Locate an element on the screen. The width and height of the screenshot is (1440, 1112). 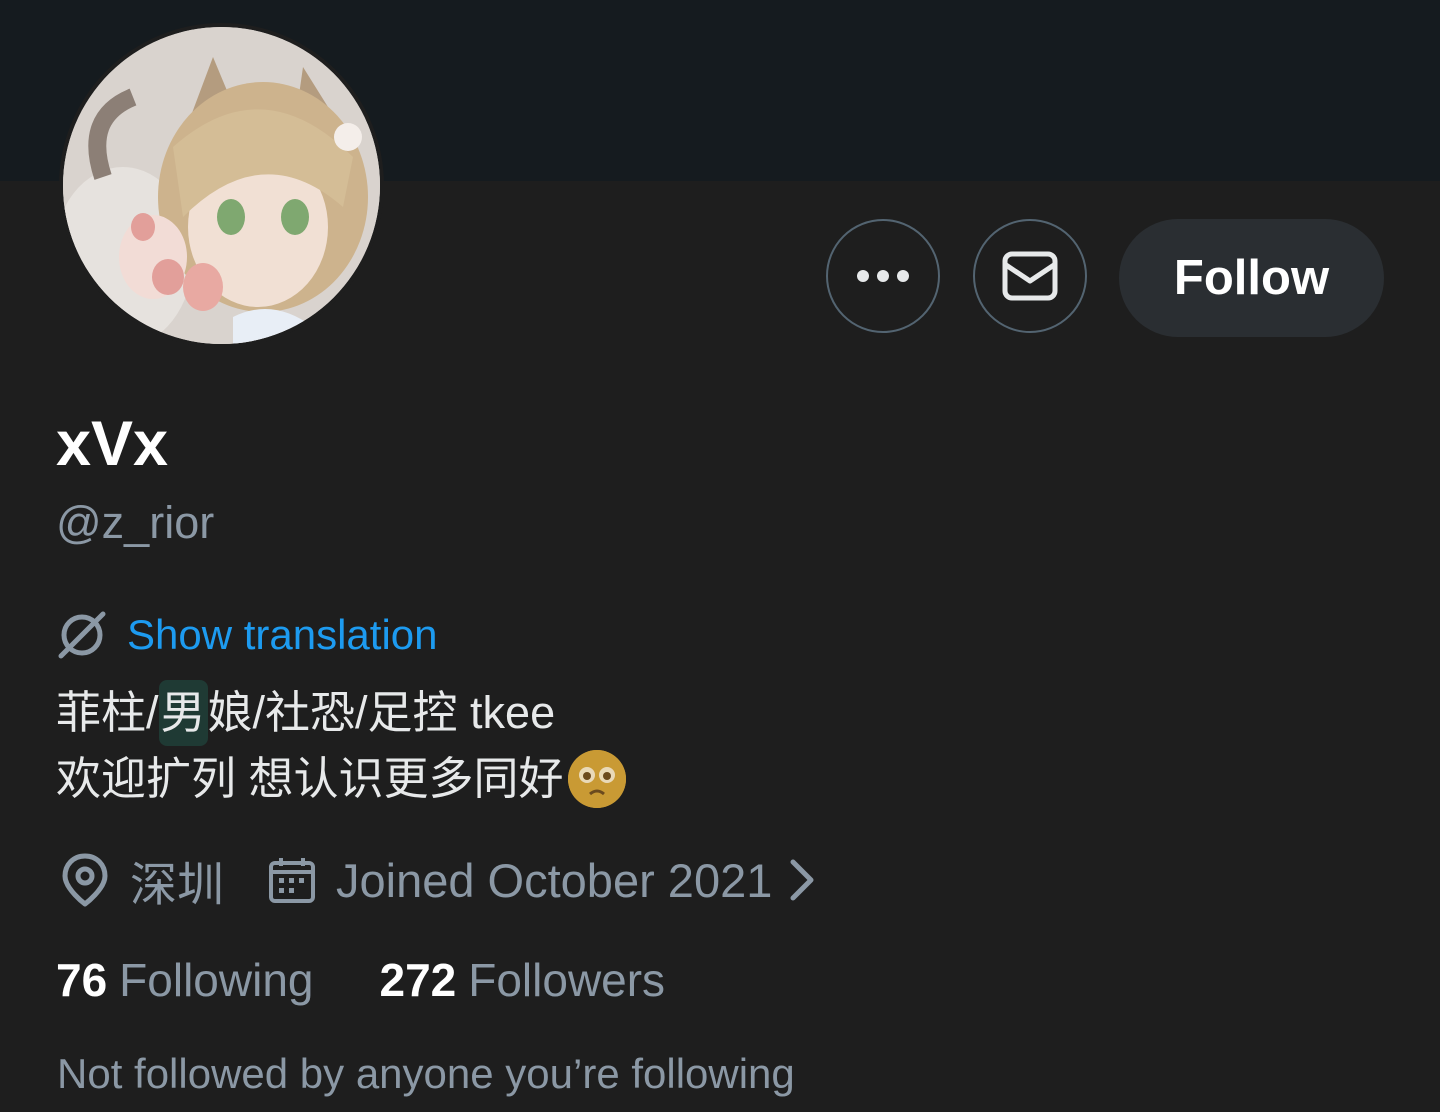
show-translation-label: Show translation is located at coordinates (282, 634).